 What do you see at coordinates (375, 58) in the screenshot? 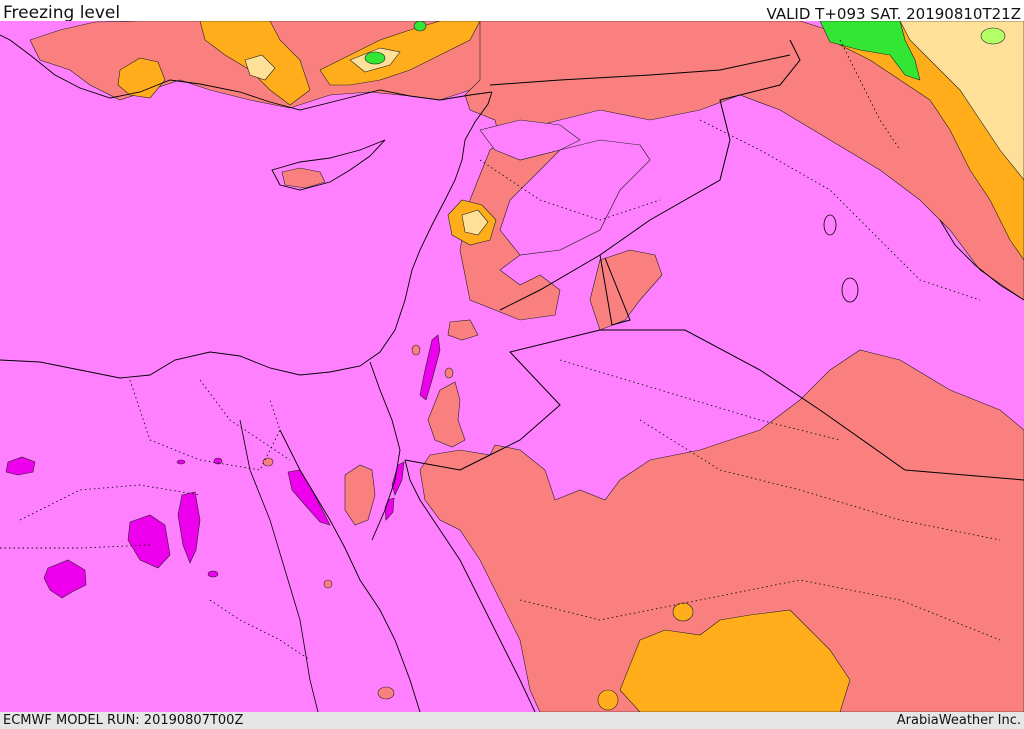
I see `green-dot-anatolia` at bounding box center [375, 58].